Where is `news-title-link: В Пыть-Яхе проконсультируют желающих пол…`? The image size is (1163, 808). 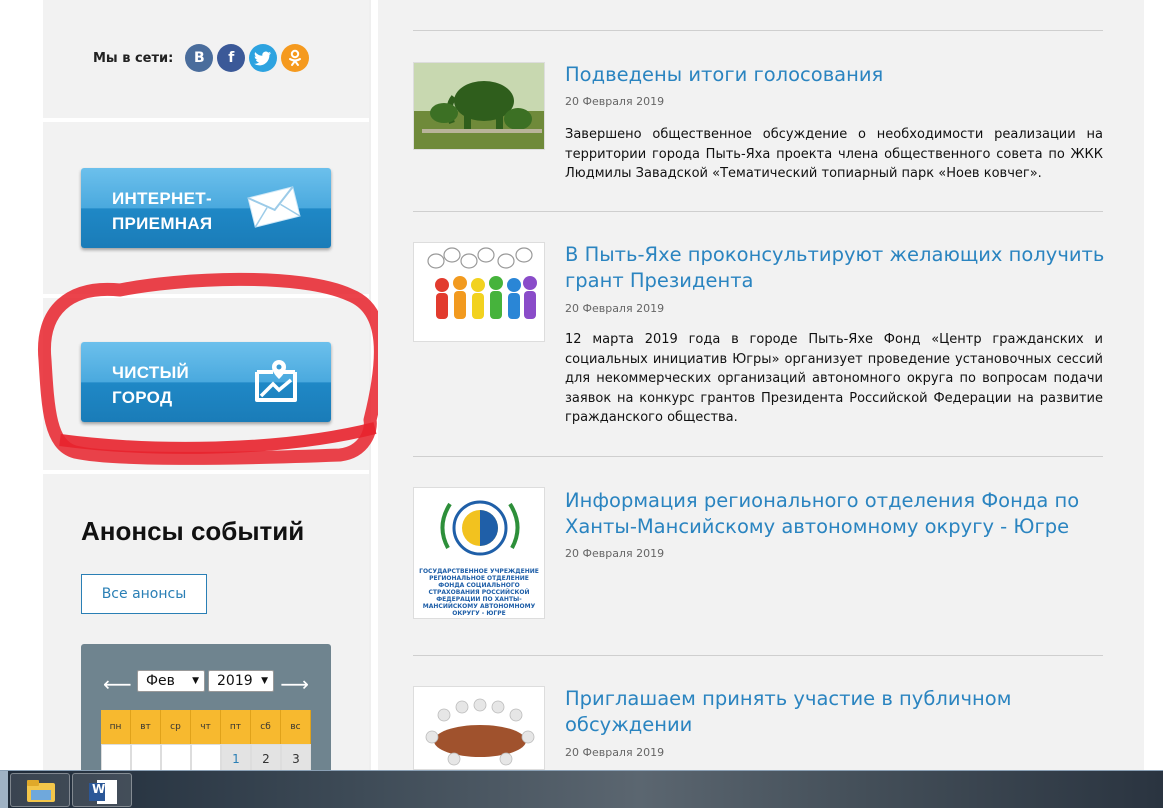 news-title-link: В Пыть-Яхе проконсультируют желающих пол… is located at coordinates (835, 268).